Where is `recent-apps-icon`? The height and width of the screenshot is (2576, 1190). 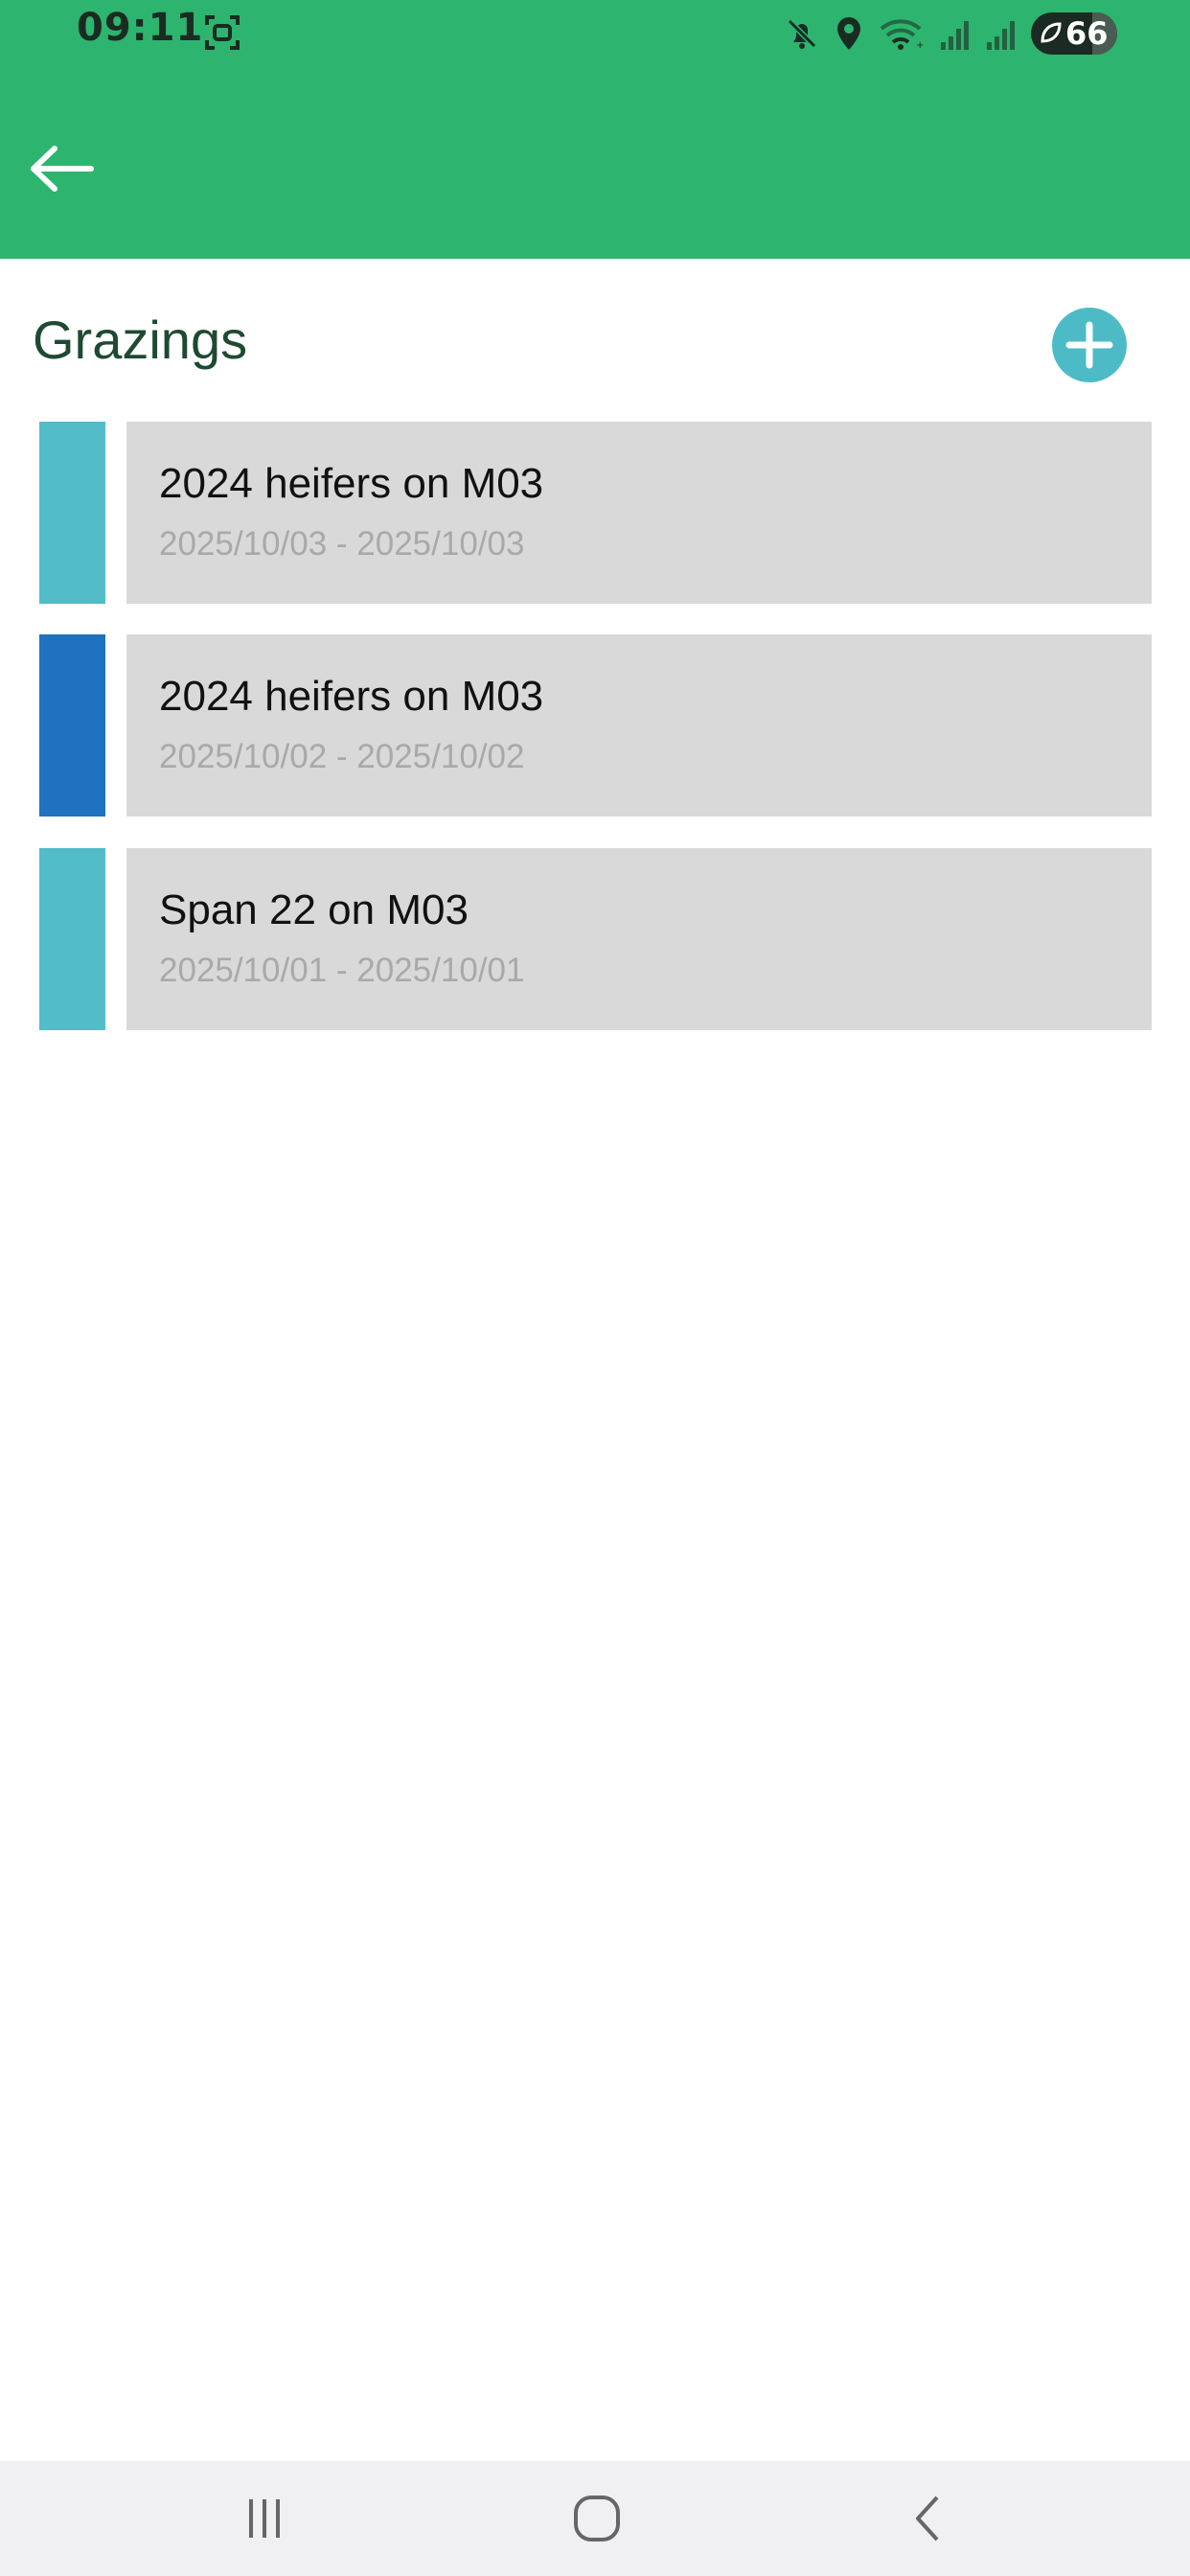 recent-apps-icon is located at coordinates (264, 2518).